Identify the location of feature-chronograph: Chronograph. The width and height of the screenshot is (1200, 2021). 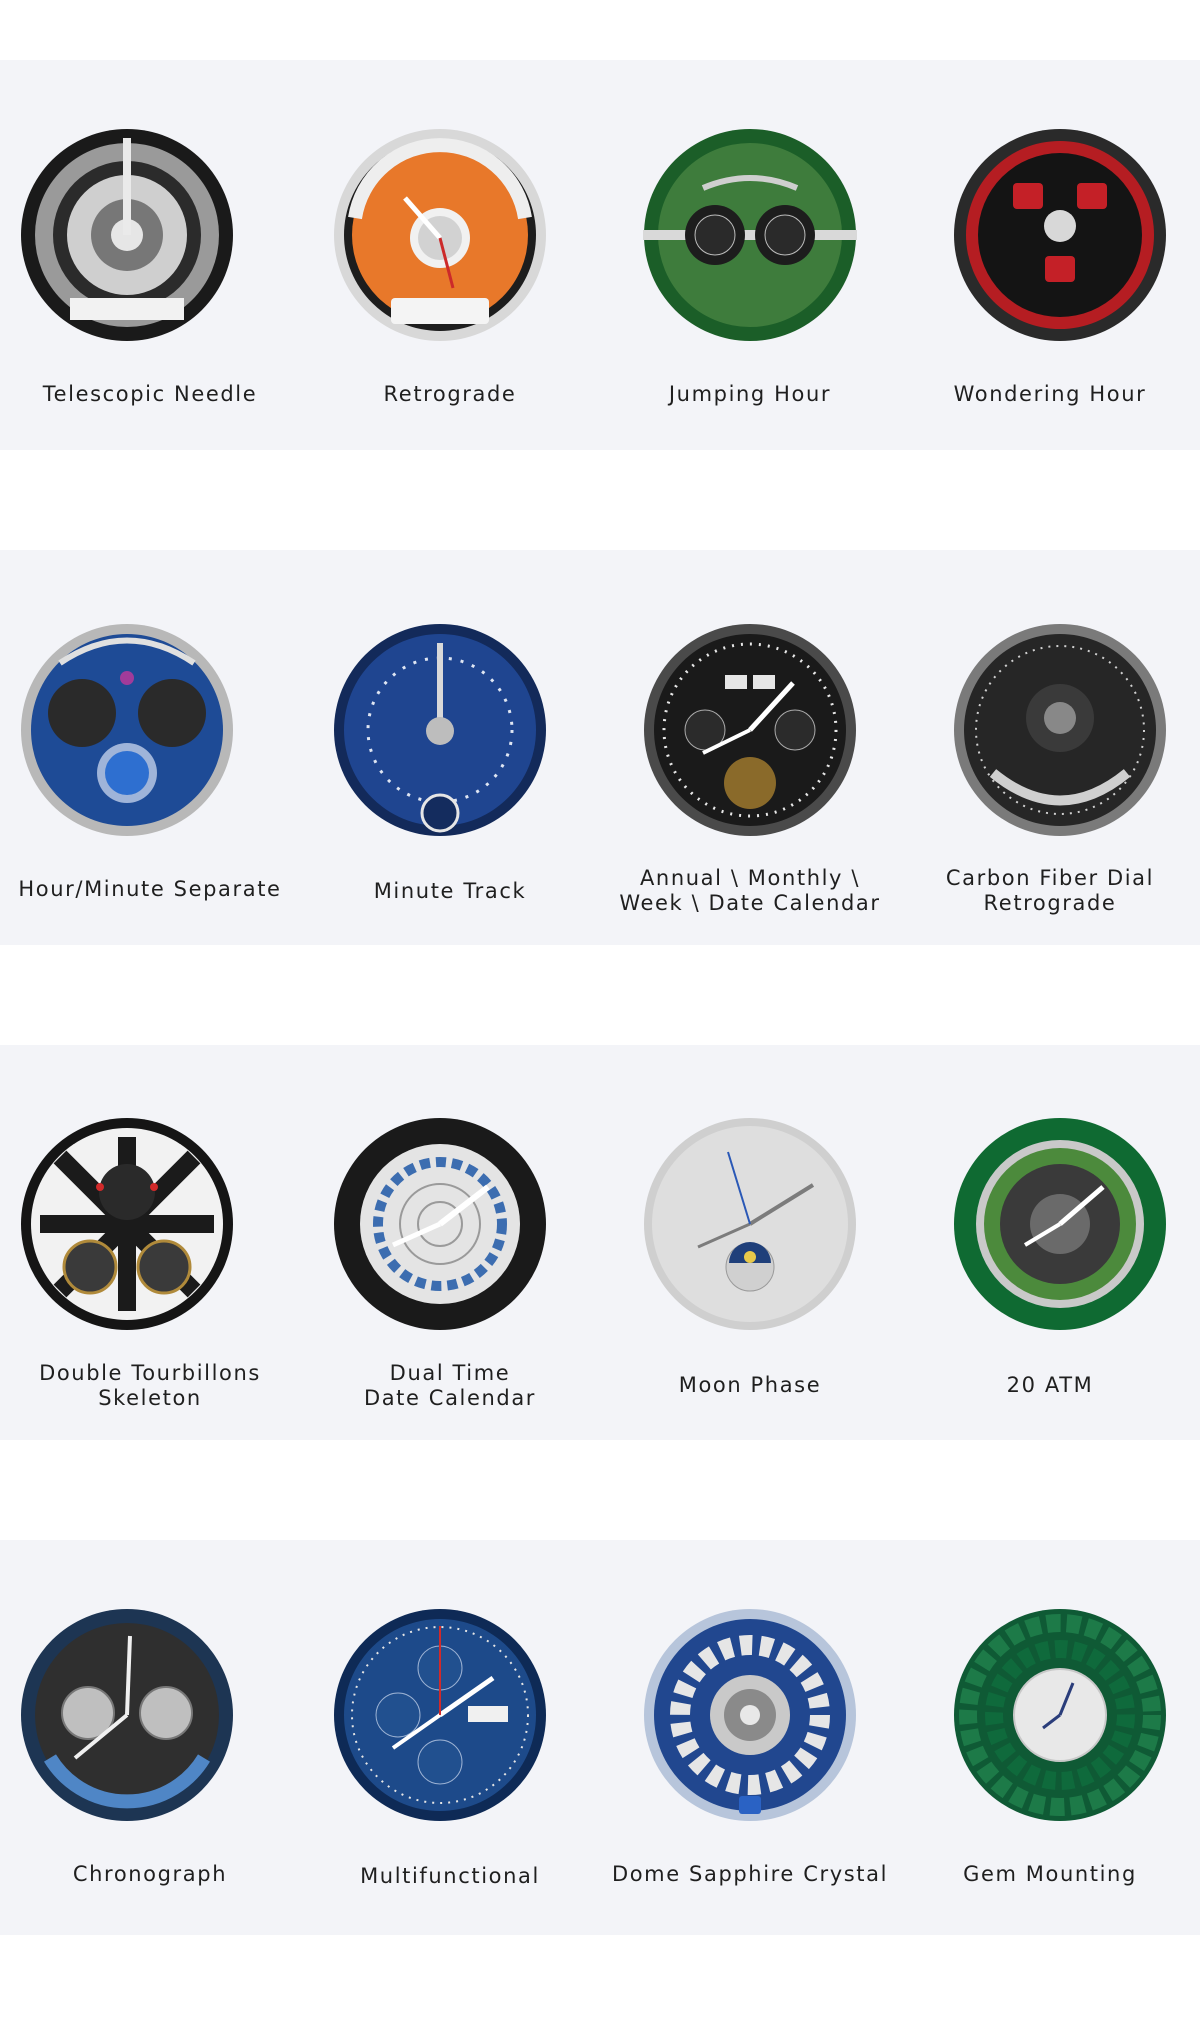
(150, 1737).